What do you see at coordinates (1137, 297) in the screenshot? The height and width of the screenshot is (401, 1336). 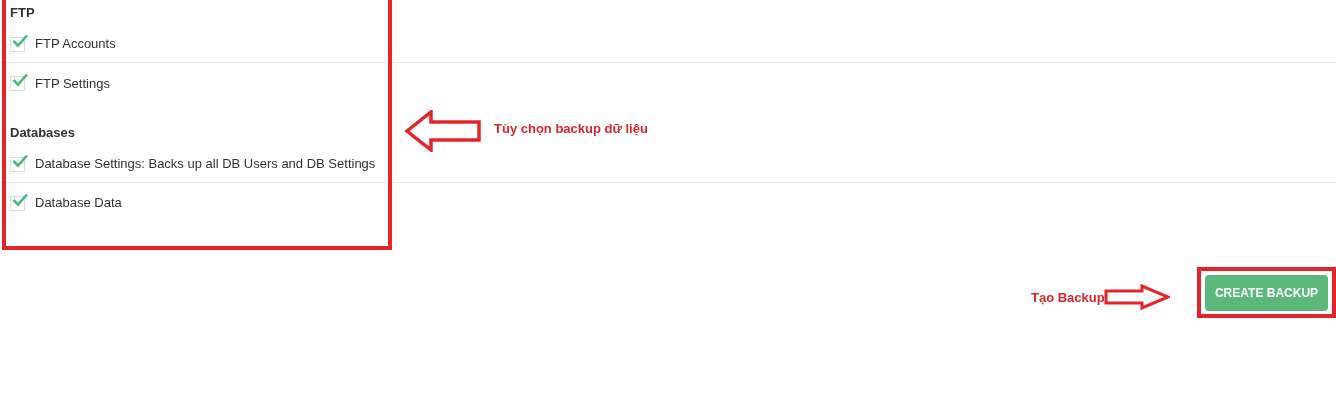 I see `right-arrow-icon` at bounding box center [1137, 297].